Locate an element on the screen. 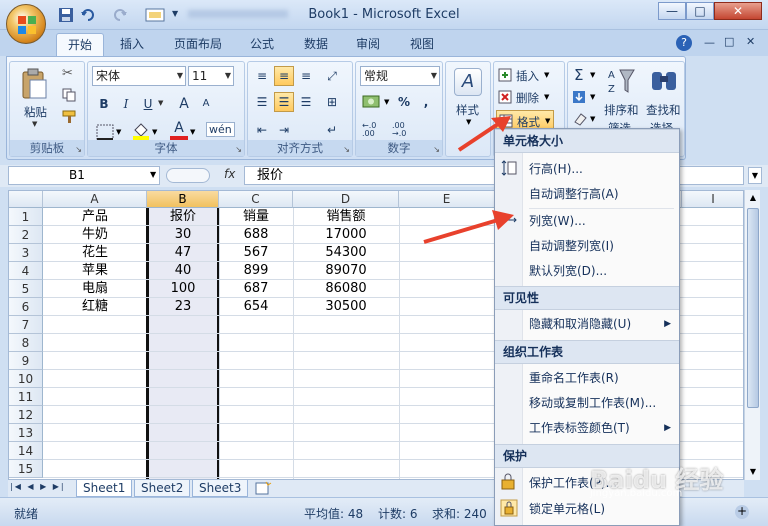 The height and width of the screenshot is (526, 768). align-center-button: ☰ is located at coordinates (284, 102).